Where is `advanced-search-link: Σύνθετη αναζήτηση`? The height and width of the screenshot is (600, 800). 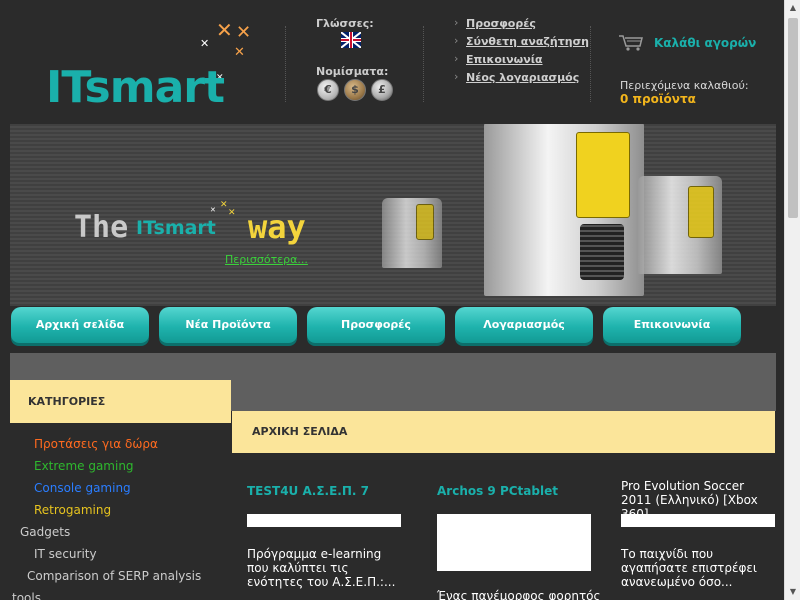
advanced-search-link: Σύνθετη αναζήτηση is located at coordinates (521, 43).